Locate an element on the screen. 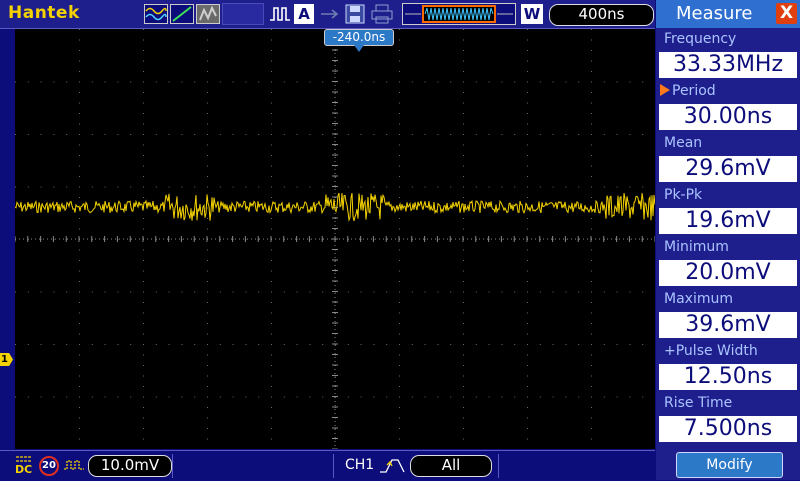  timebase-readout: 400ns is located at coordinates (601, 15).